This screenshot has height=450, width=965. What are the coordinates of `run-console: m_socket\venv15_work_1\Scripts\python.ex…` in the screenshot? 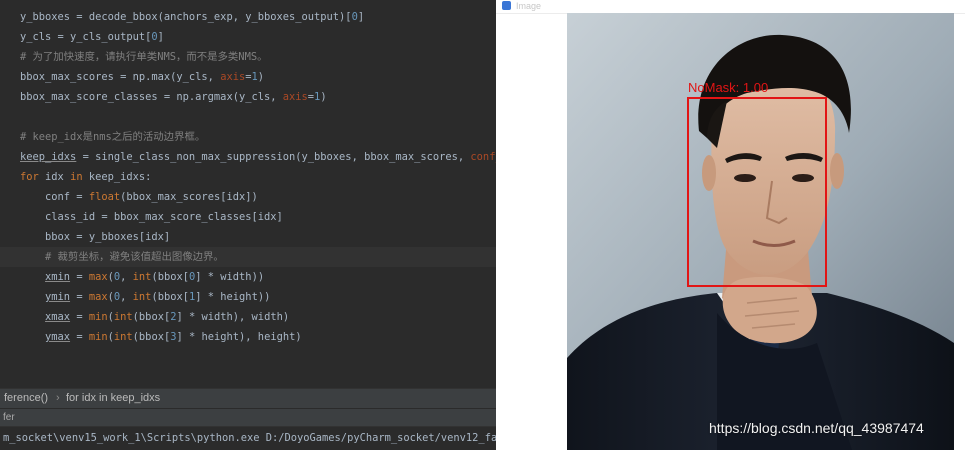 It's located at (248, 438).